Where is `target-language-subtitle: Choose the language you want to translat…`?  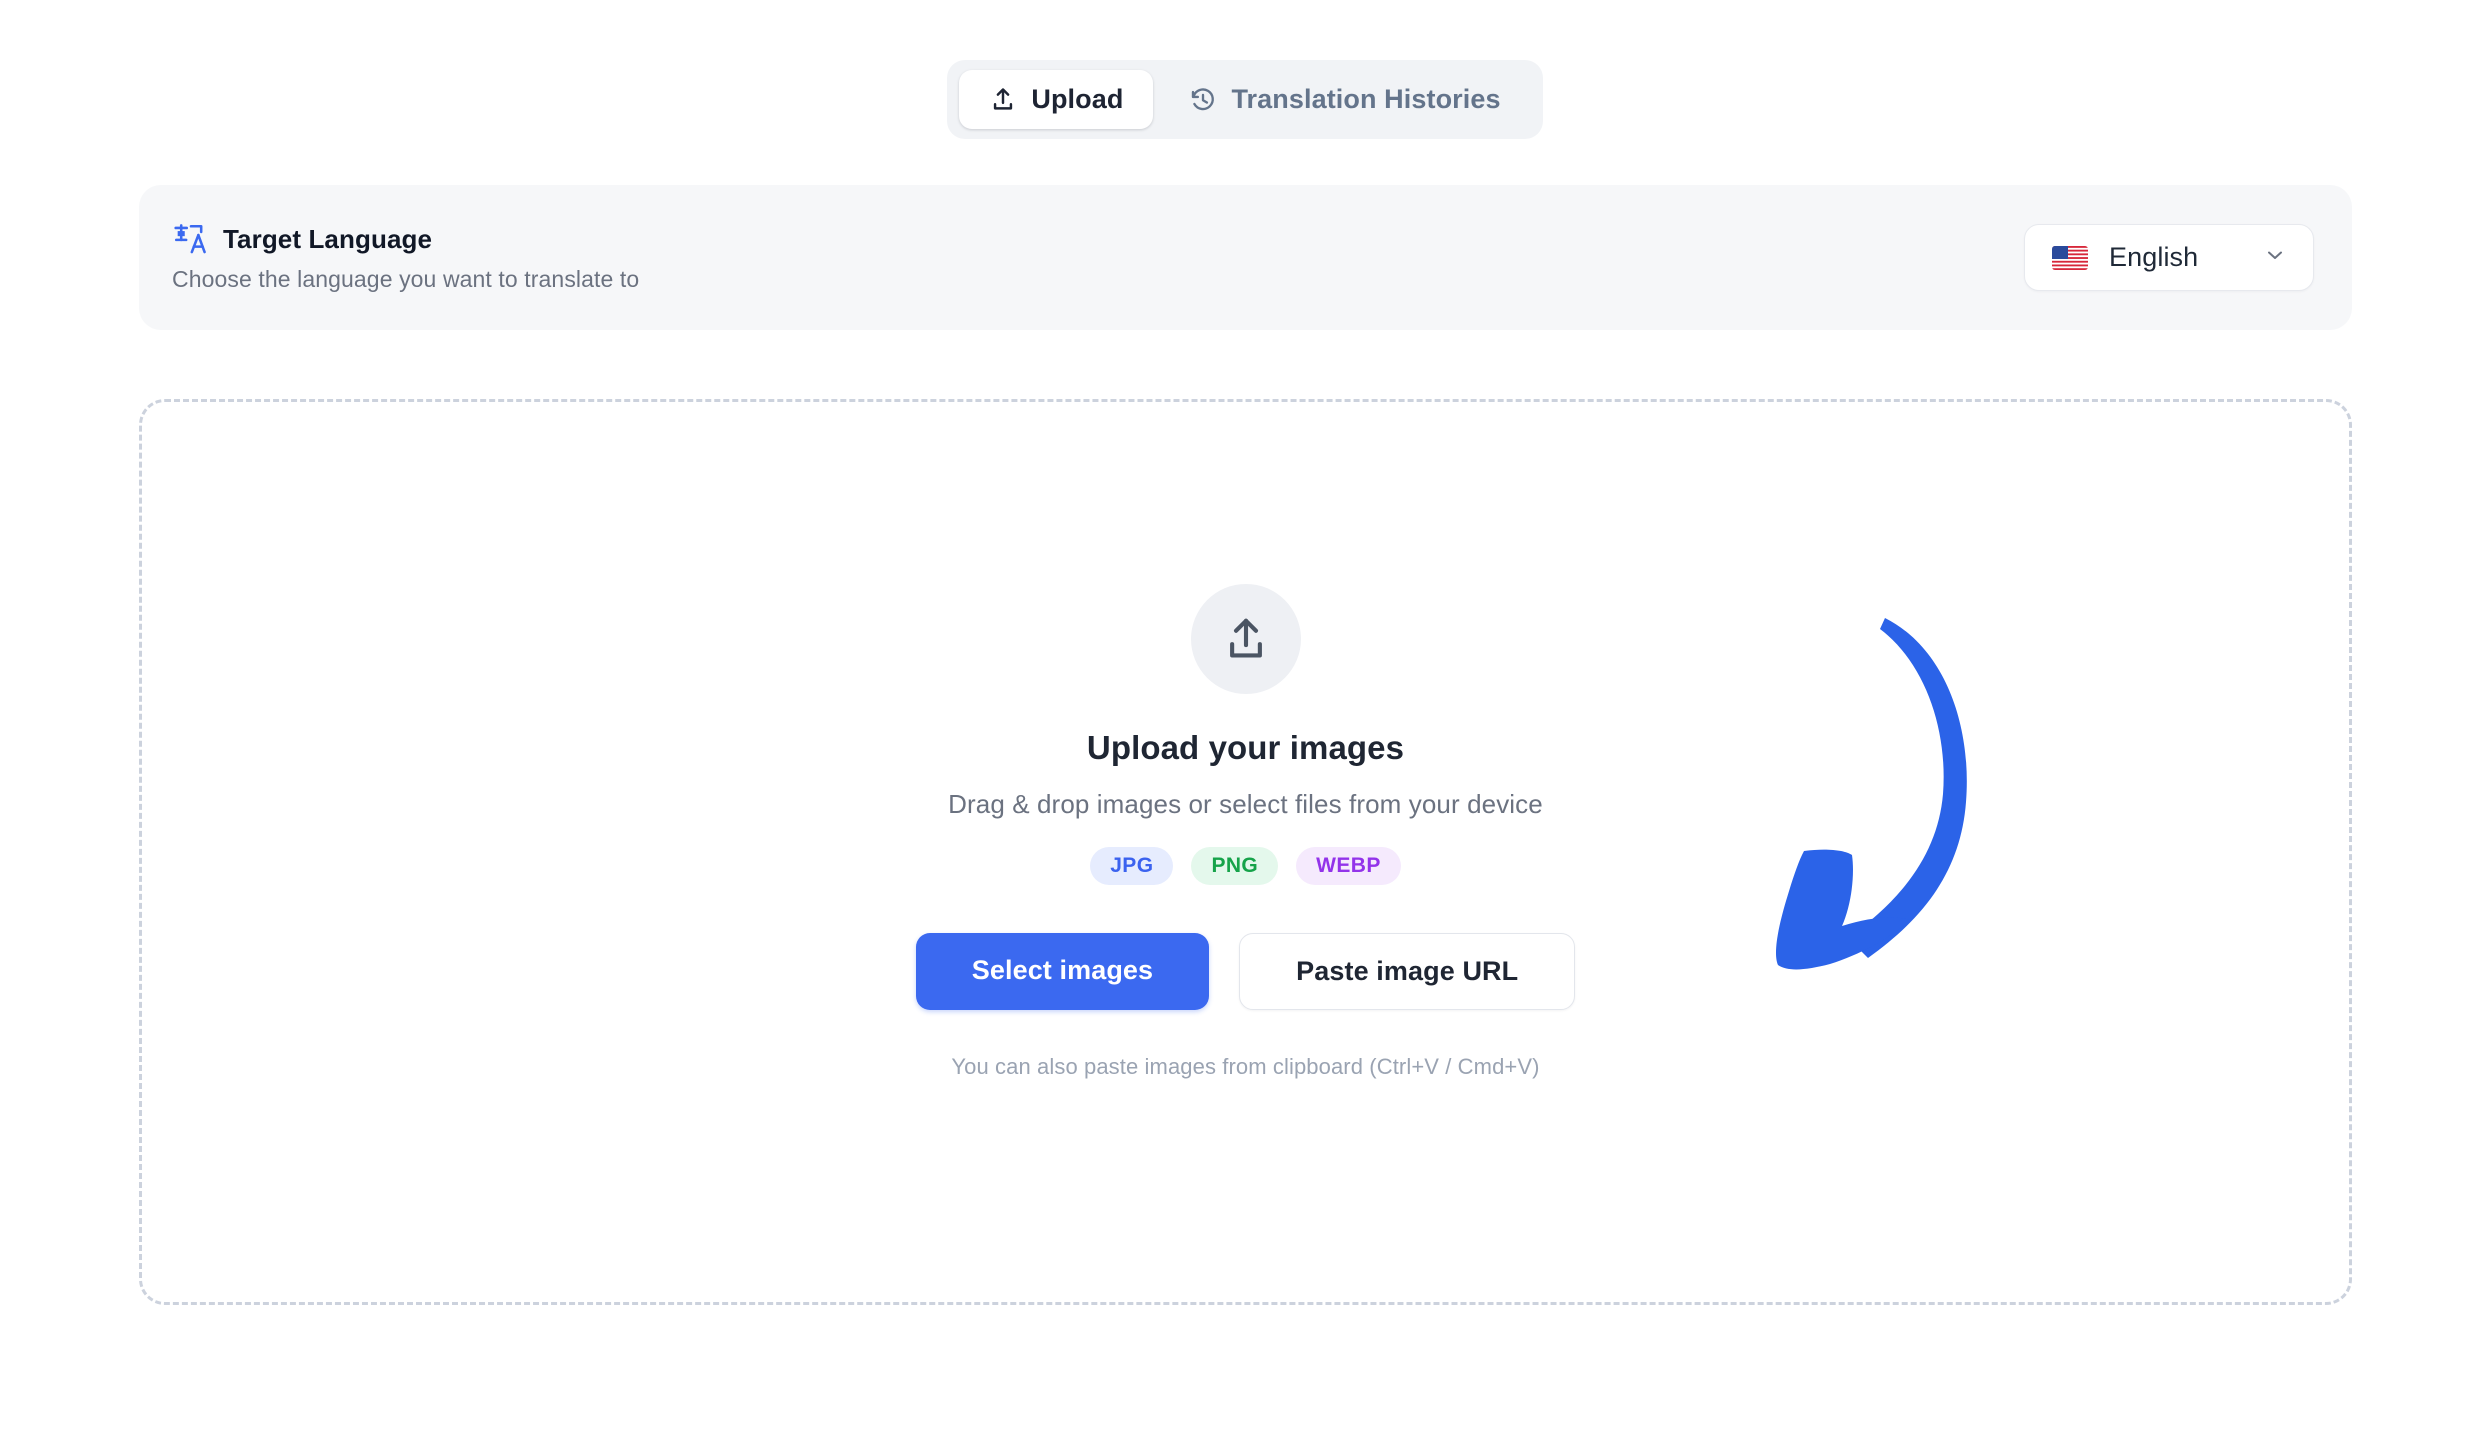 target-language-subtitle: Choose the language you want to translat… is located at coordinates (406, 279).